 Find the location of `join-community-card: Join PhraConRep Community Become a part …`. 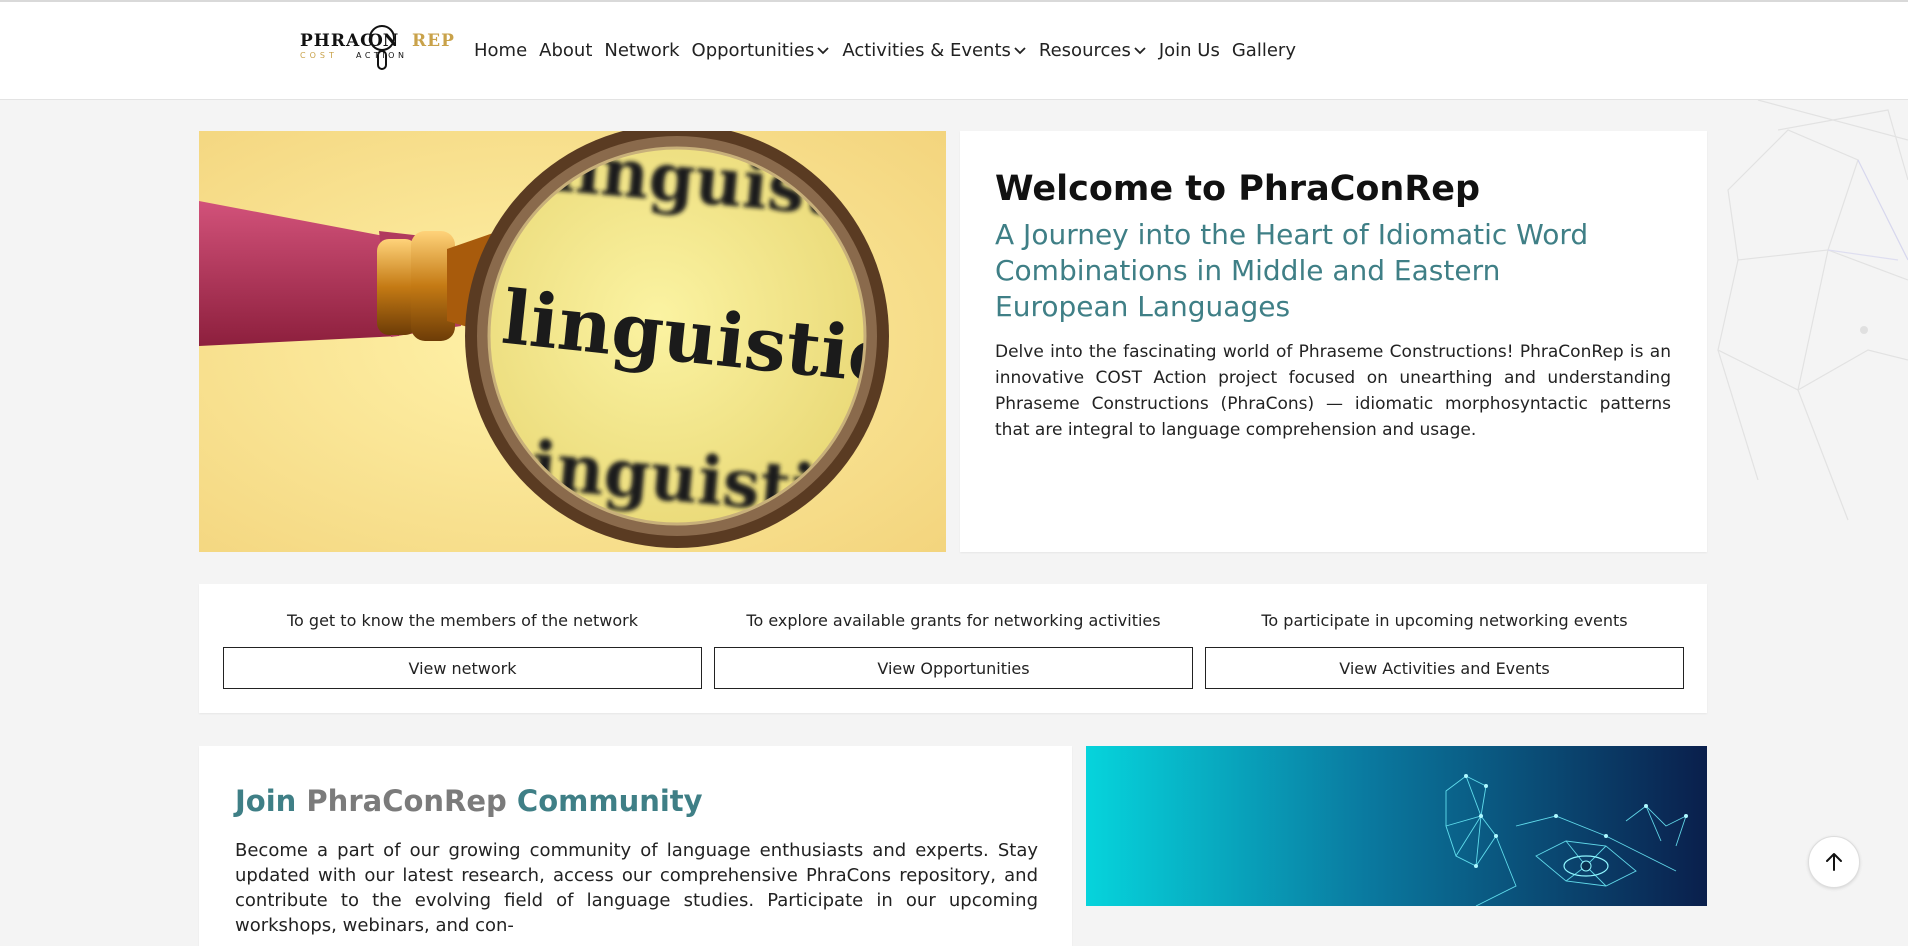

join-community-card: Join PhraConRep Community Become a part … is located at coordinates (635, 846).